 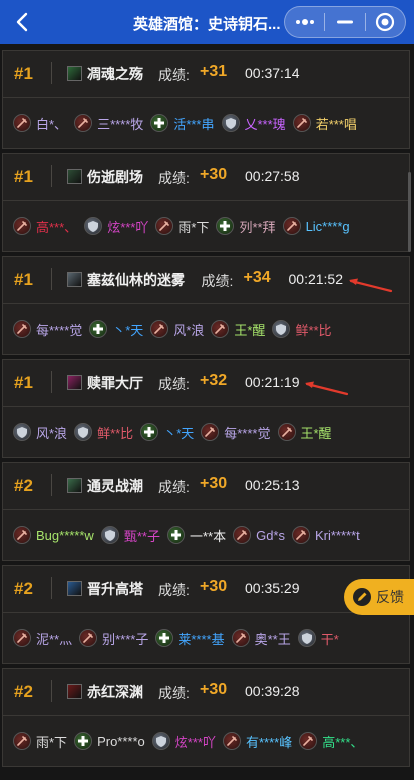 What do you see at coordinates (247, 433) in the screenshot?
I see `member-name: 每****觉` at bounding box center [247, 433].